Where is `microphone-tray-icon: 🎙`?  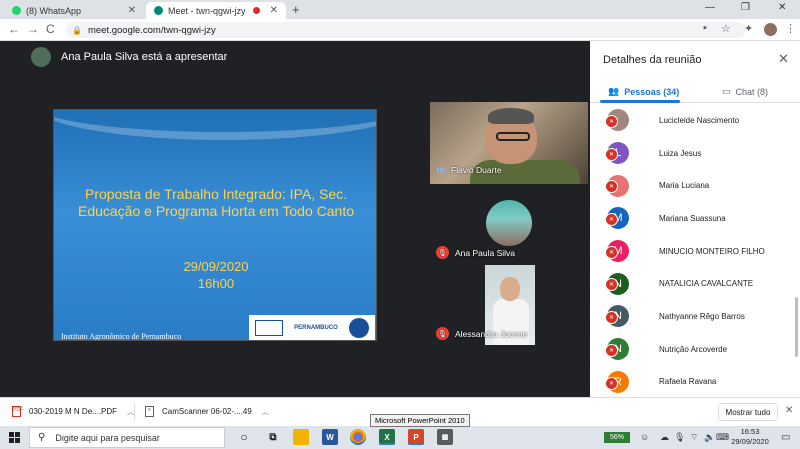
microphone-tray-icon: 🎙 is located at coordinates (679, 437).